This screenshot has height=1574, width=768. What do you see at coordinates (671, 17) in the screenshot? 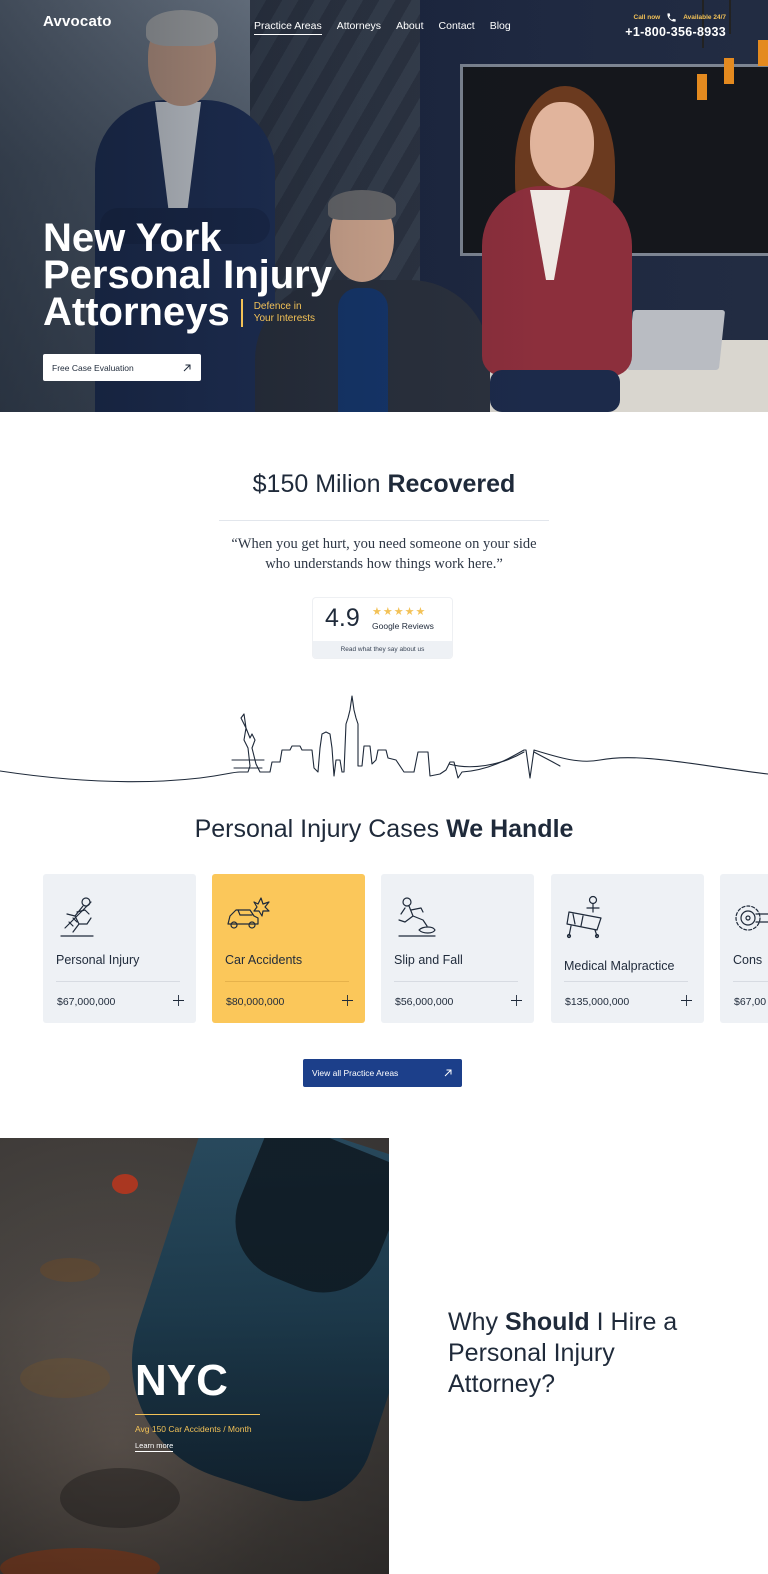
I see `phone-icon` at bounding box center [671, 17].